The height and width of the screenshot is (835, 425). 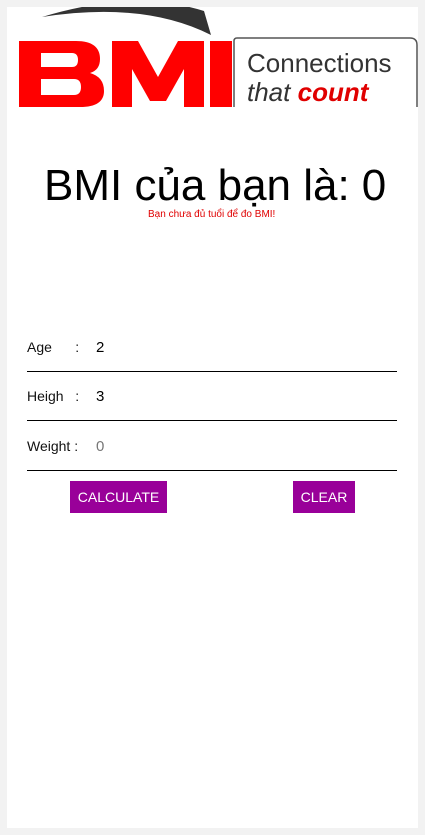 I want to click on bmi-result-value: 0, so click(x=374, y=185).